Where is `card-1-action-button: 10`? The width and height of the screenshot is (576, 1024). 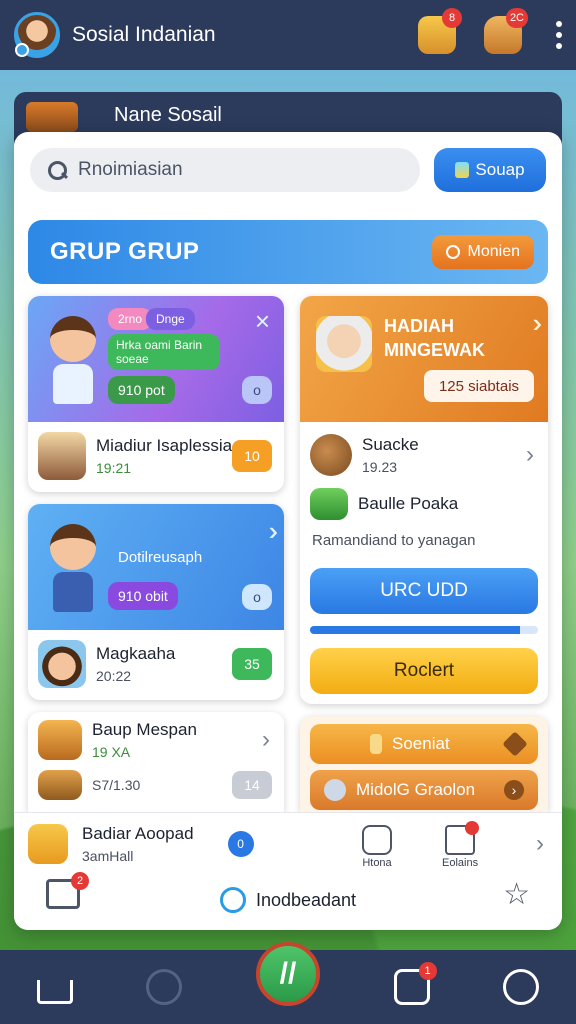 card-1-action-button: 10 is located at coordinates (252, 456).